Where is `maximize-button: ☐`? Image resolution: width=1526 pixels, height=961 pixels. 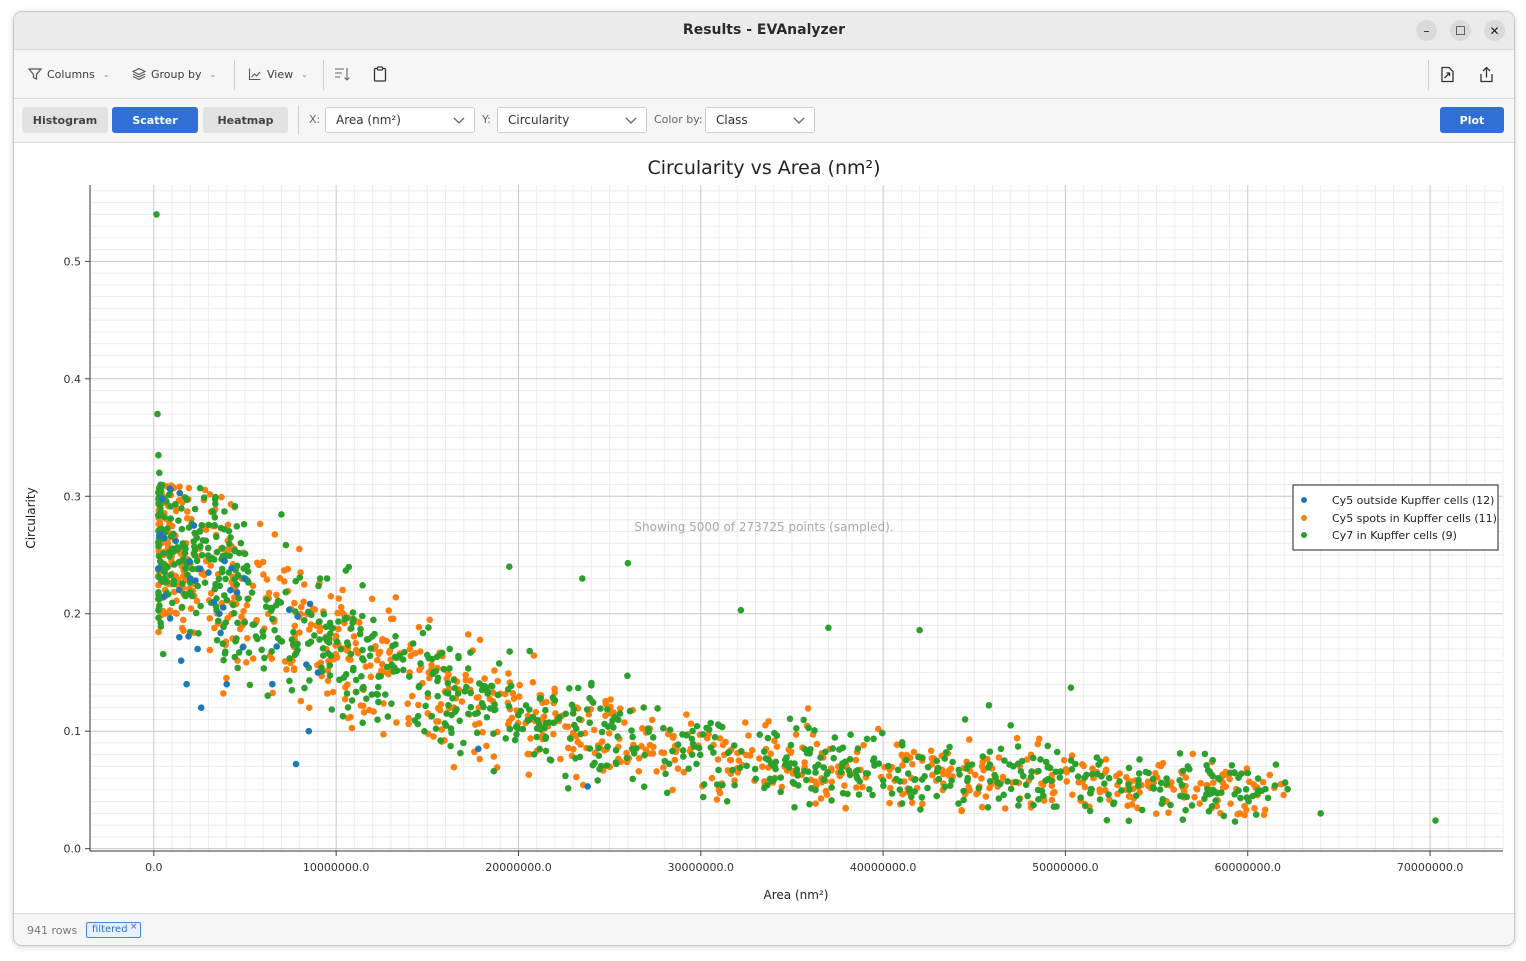 maximize-button: ☐ is located at coordinates (1460, 30).